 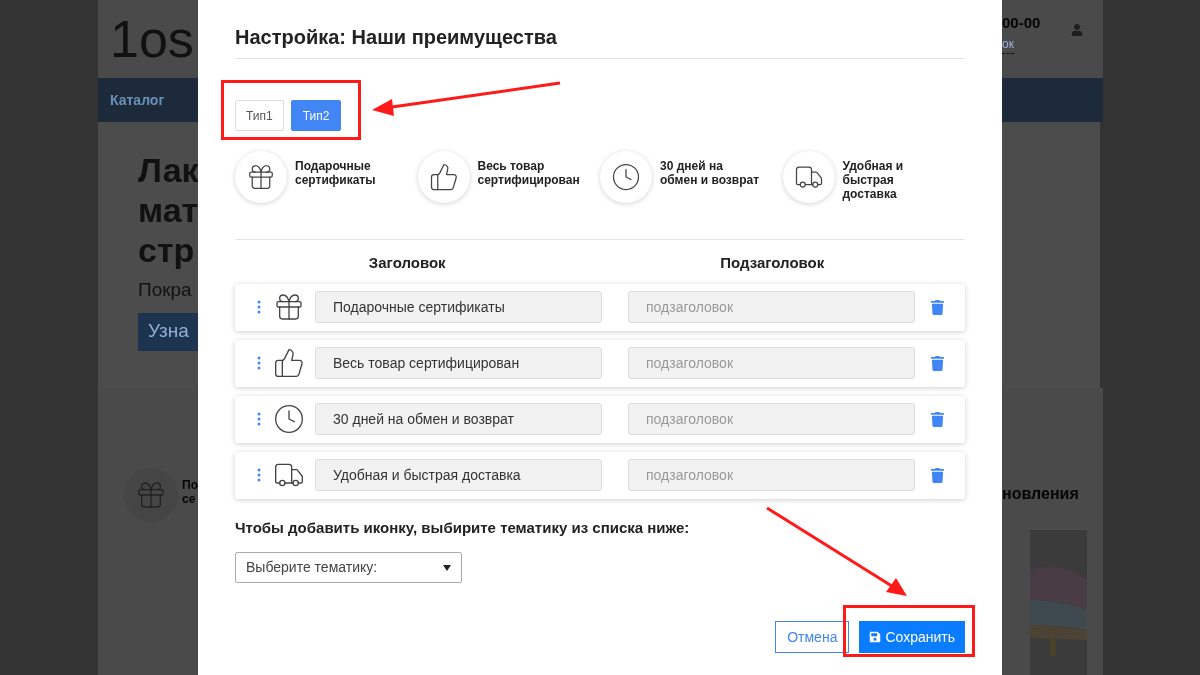 What do you see at coordinates (168, 170) in the screenshot?
I see `hero-heading: Лак` at bounding box center [168, 170].